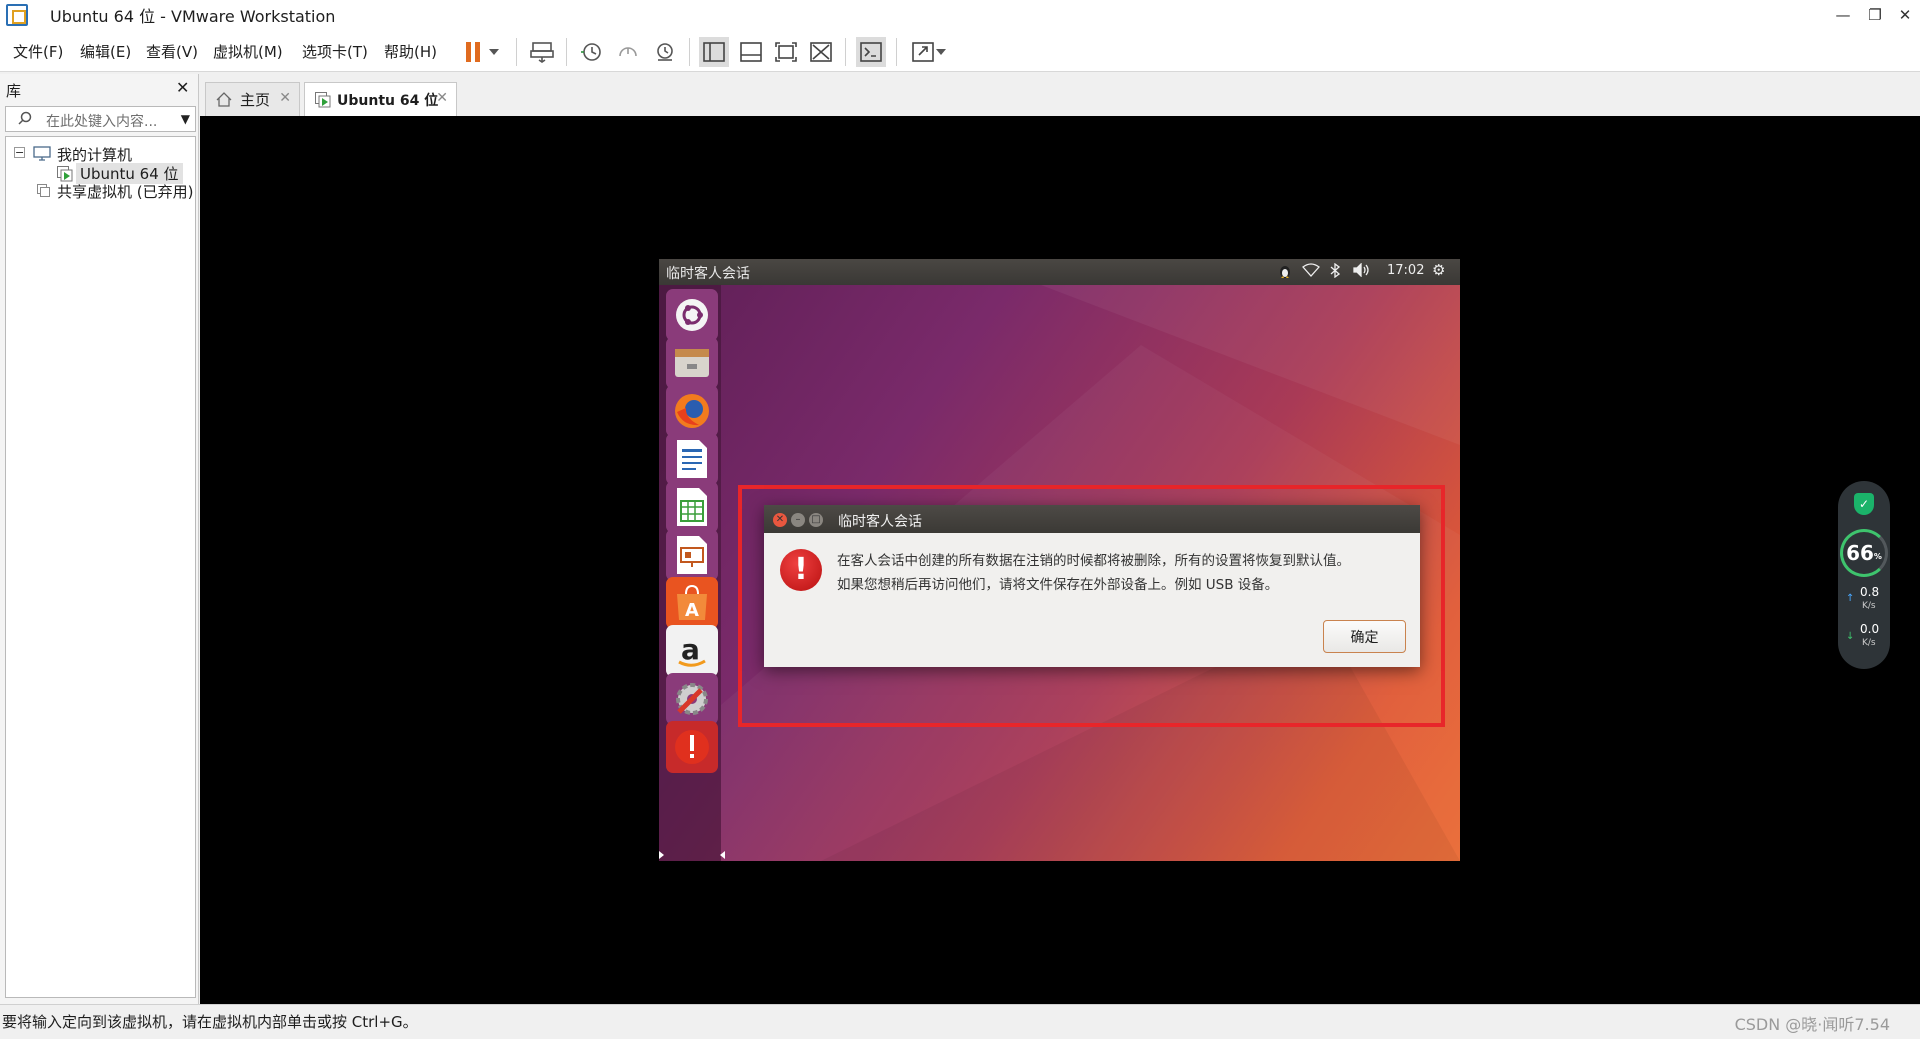 Image resolution: width=1920 pixels, height=1039 pixels. Describe the element at coordinates (105, 51) in the screenshot. I see `menu-edit: 编辑(E)` at that location.